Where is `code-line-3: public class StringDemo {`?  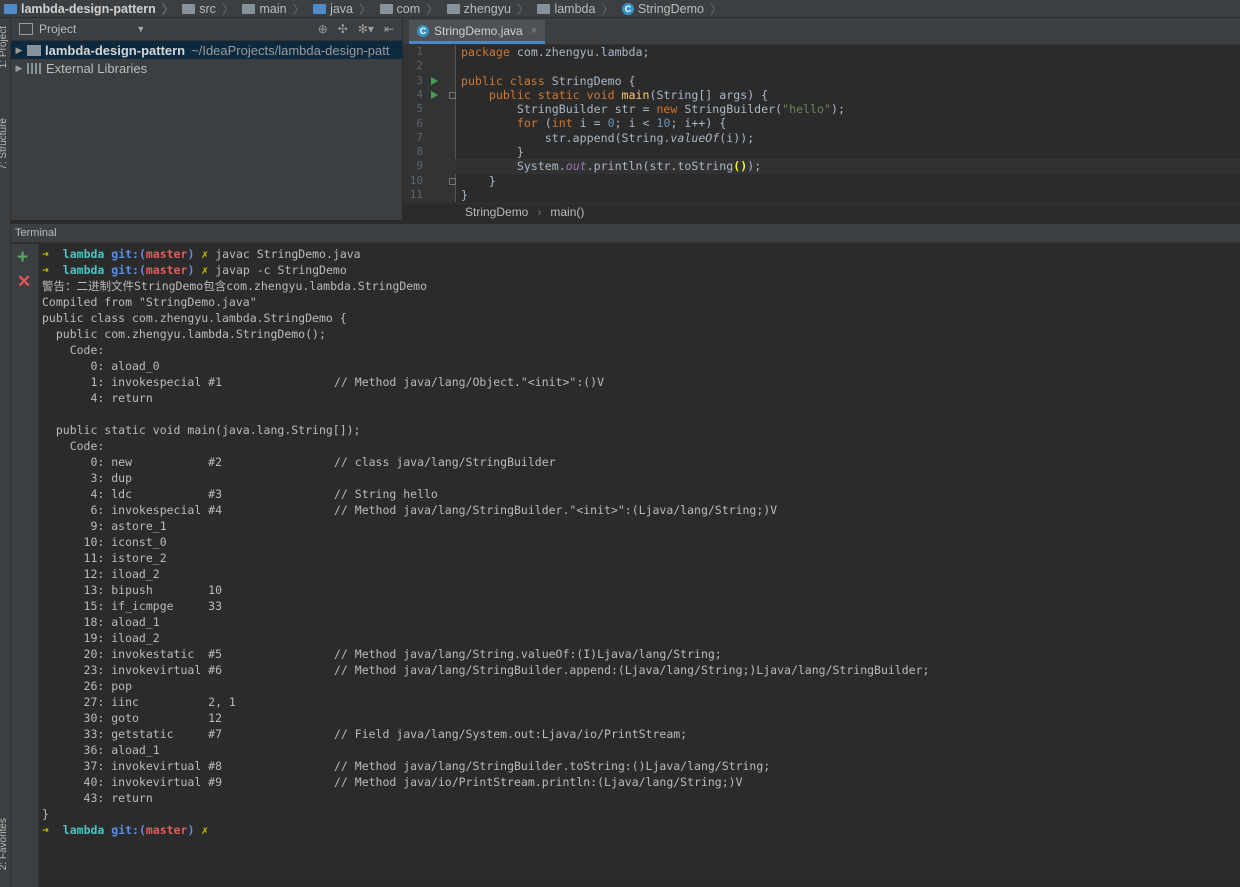 code-line-3: public class StringDemo { is located at coordinates (850, 81).